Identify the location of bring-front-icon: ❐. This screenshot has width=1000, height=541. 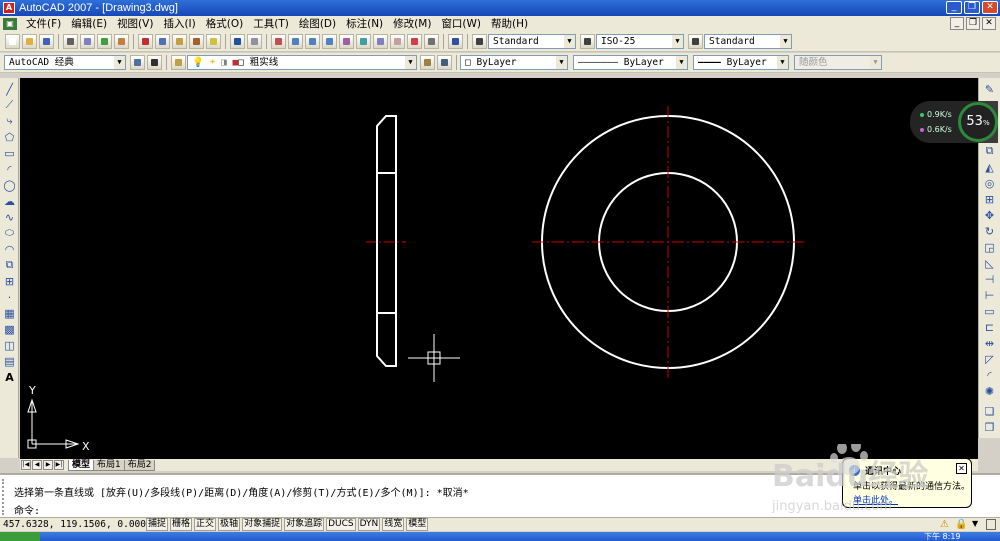
(989, 427).